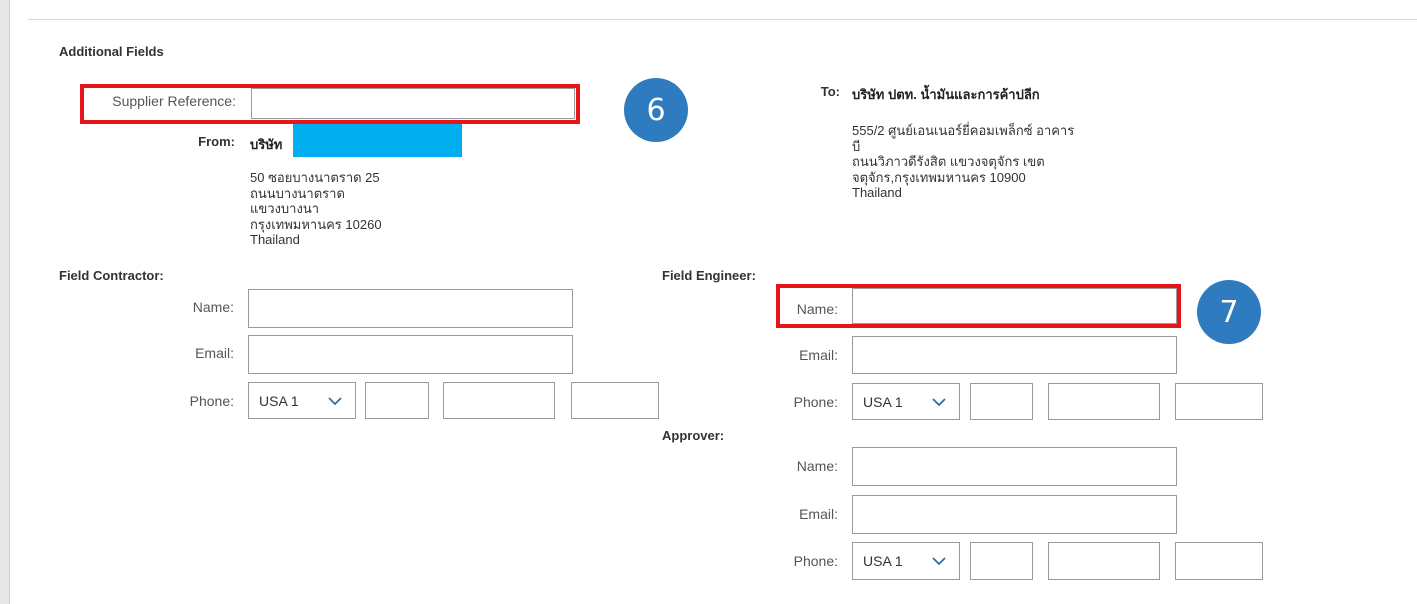  Describe the element at coordinates (1104, 561) in the screenshot. I see `approver-phone-number-input` at that location.